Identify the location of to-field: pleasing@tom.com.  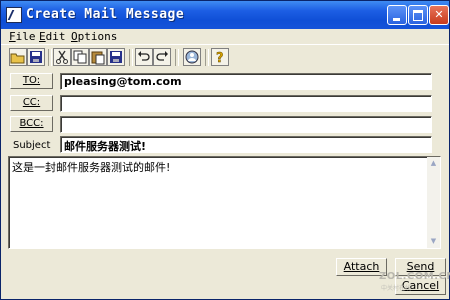
(246, 81).